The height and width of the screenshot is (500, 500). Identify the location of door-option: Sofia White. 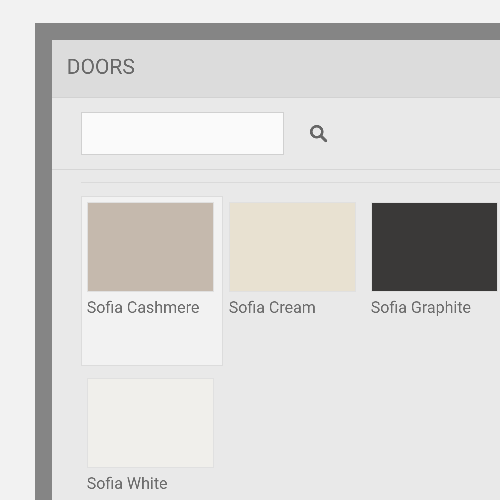
(152, 436).